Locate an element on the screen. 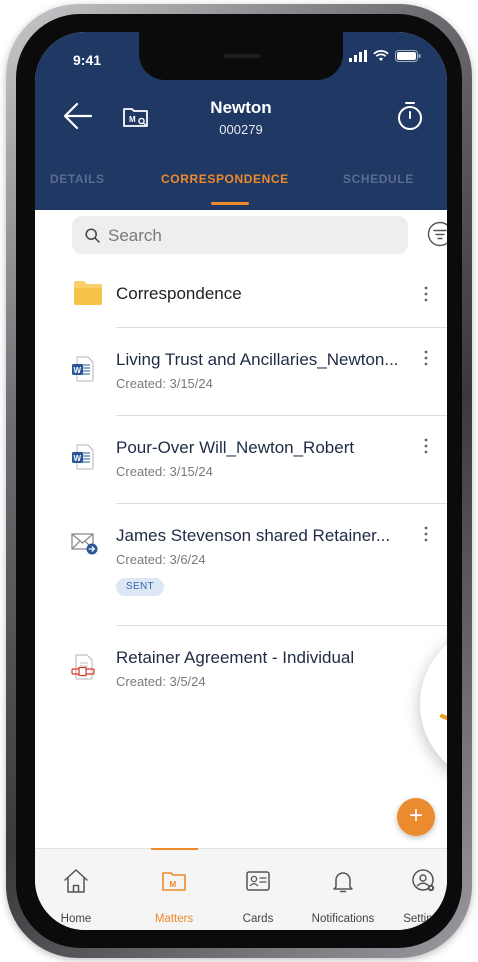  phone-notch is located at coordinates (241, 56).